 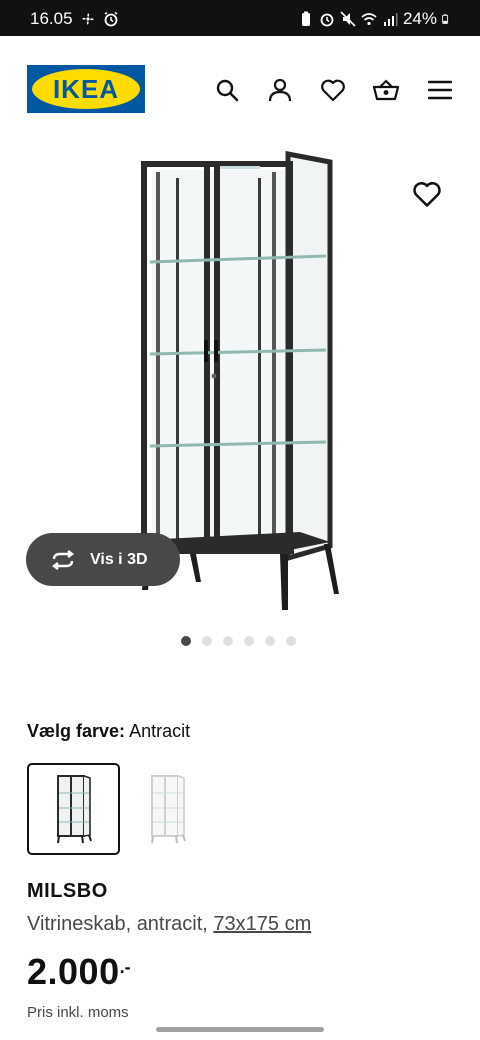 What do you see at coordinates (348, 19) in the screenshot?
I see `mute-icon` at bounding box center [348, 19].